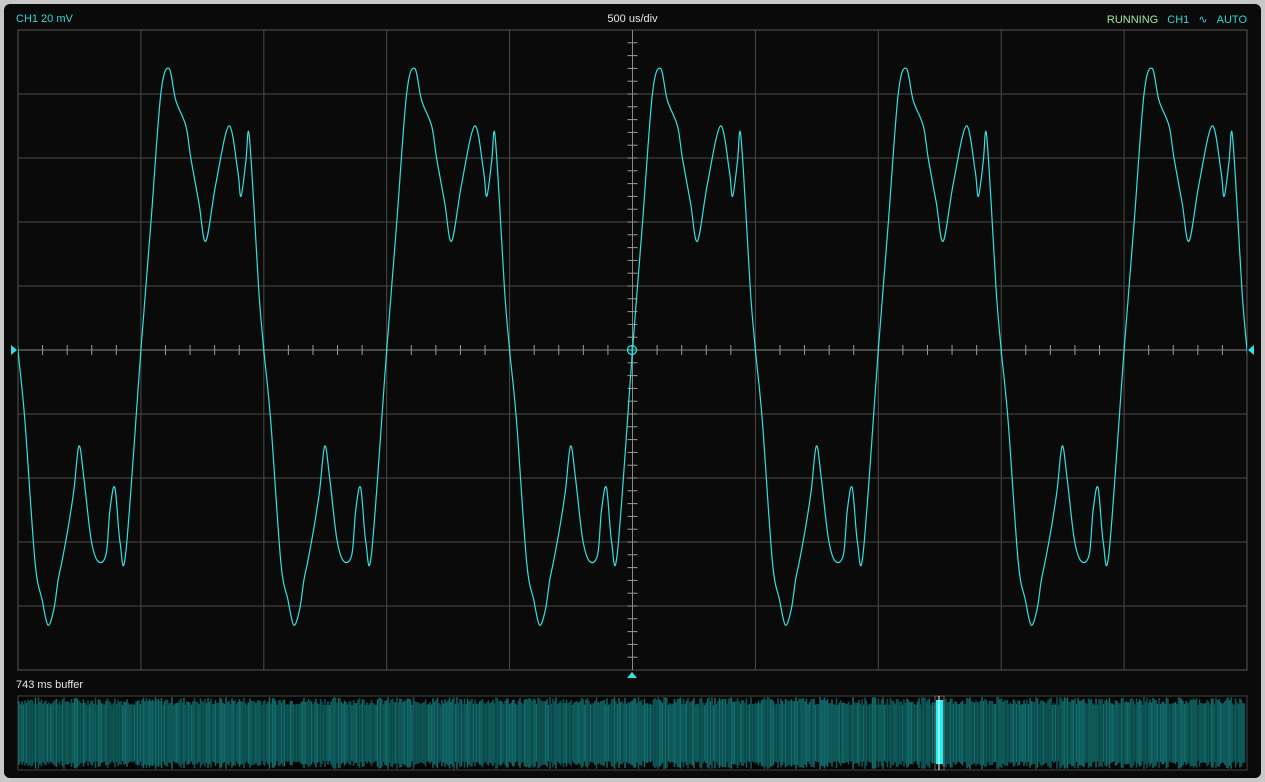  What do you see at coordinates (1251, 350) in the screenshot?
I see `trigger-level-marker-right` at bounding box center [1251, 350].